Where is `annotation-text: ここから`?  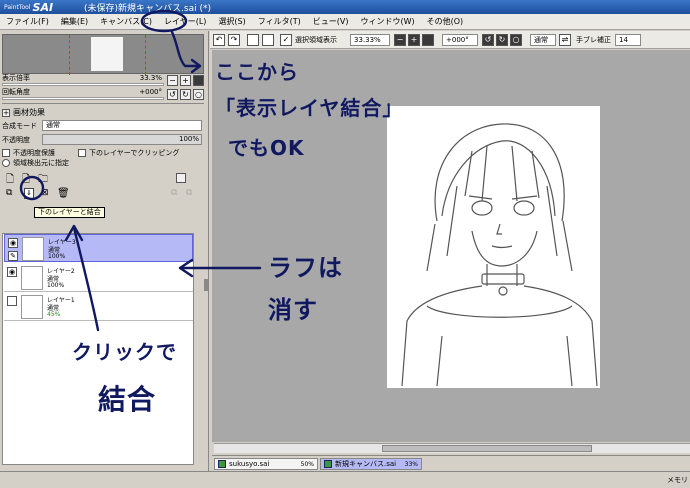 annotation-text: ここから is located at coordinates (257, 72).